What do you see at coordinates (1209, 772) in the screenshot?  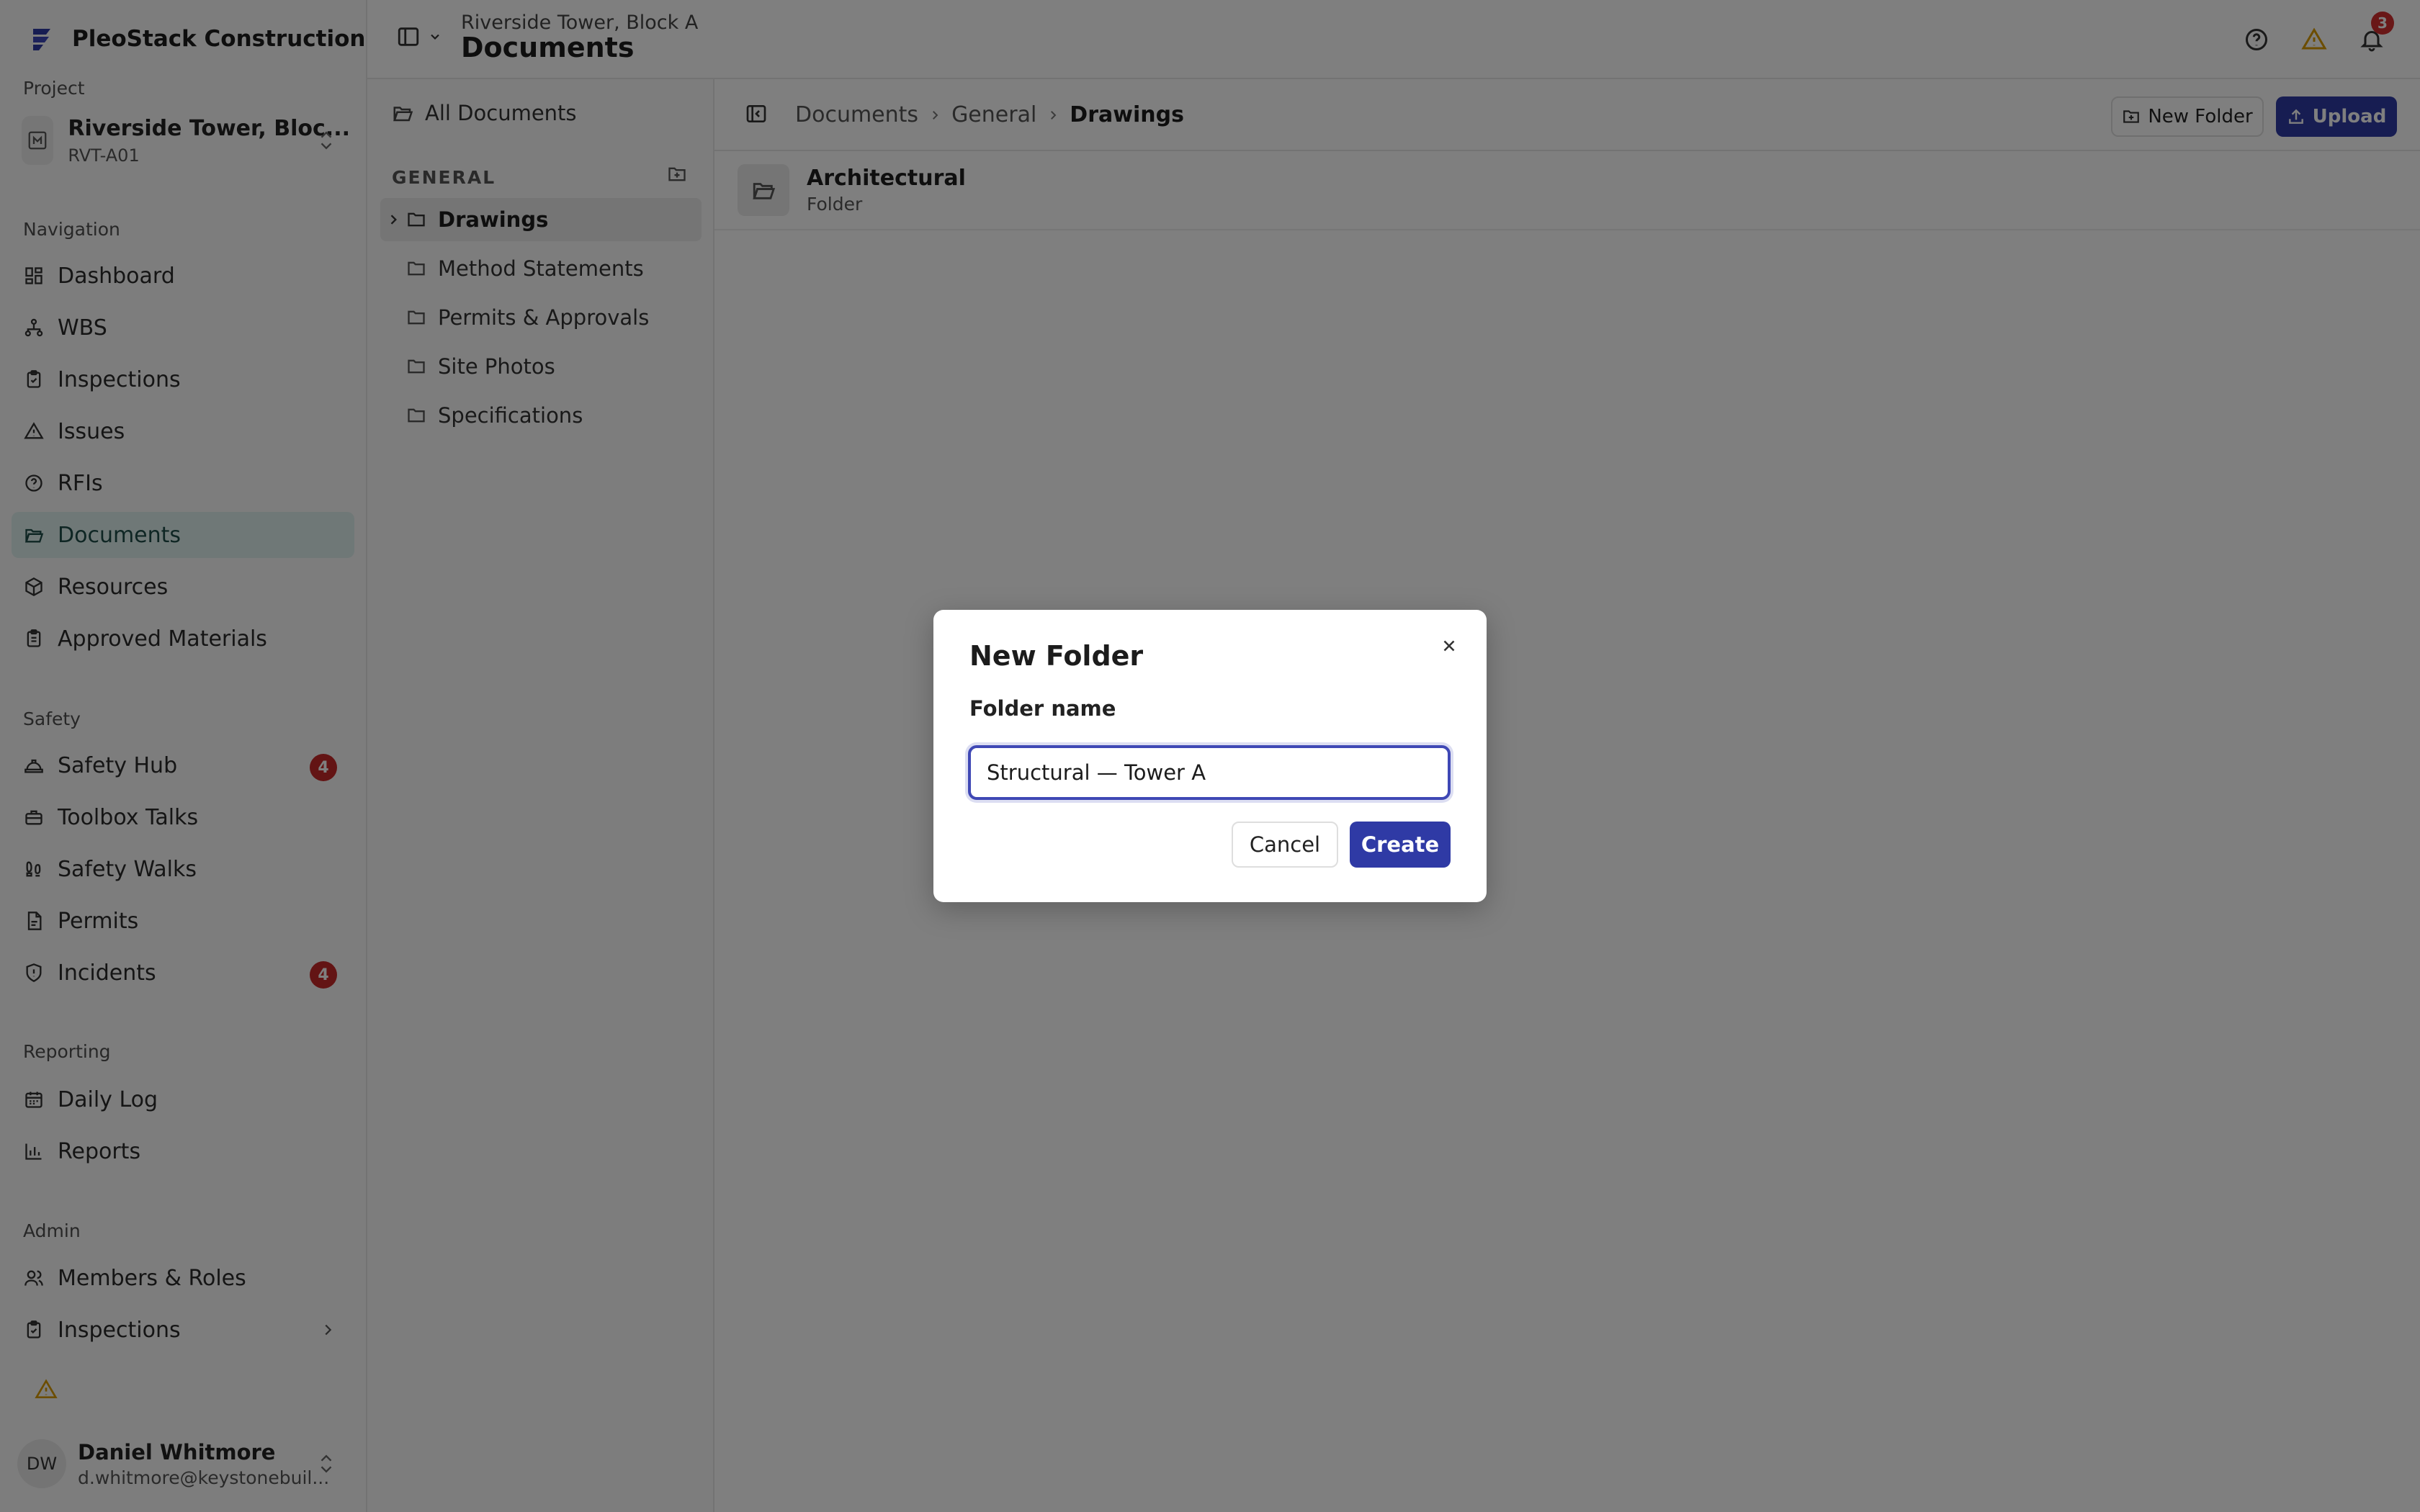 I see `folder-name-input` at bounding box center [1209, 772].